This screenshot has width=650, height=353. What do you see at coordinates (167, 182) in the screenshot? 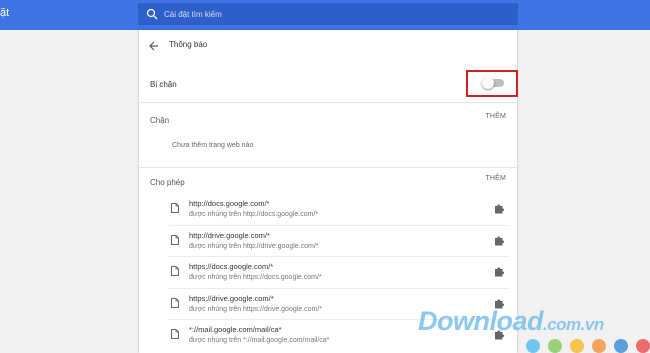
I see `allow-section-title: Cho phép` at bounding box center [167, 182].